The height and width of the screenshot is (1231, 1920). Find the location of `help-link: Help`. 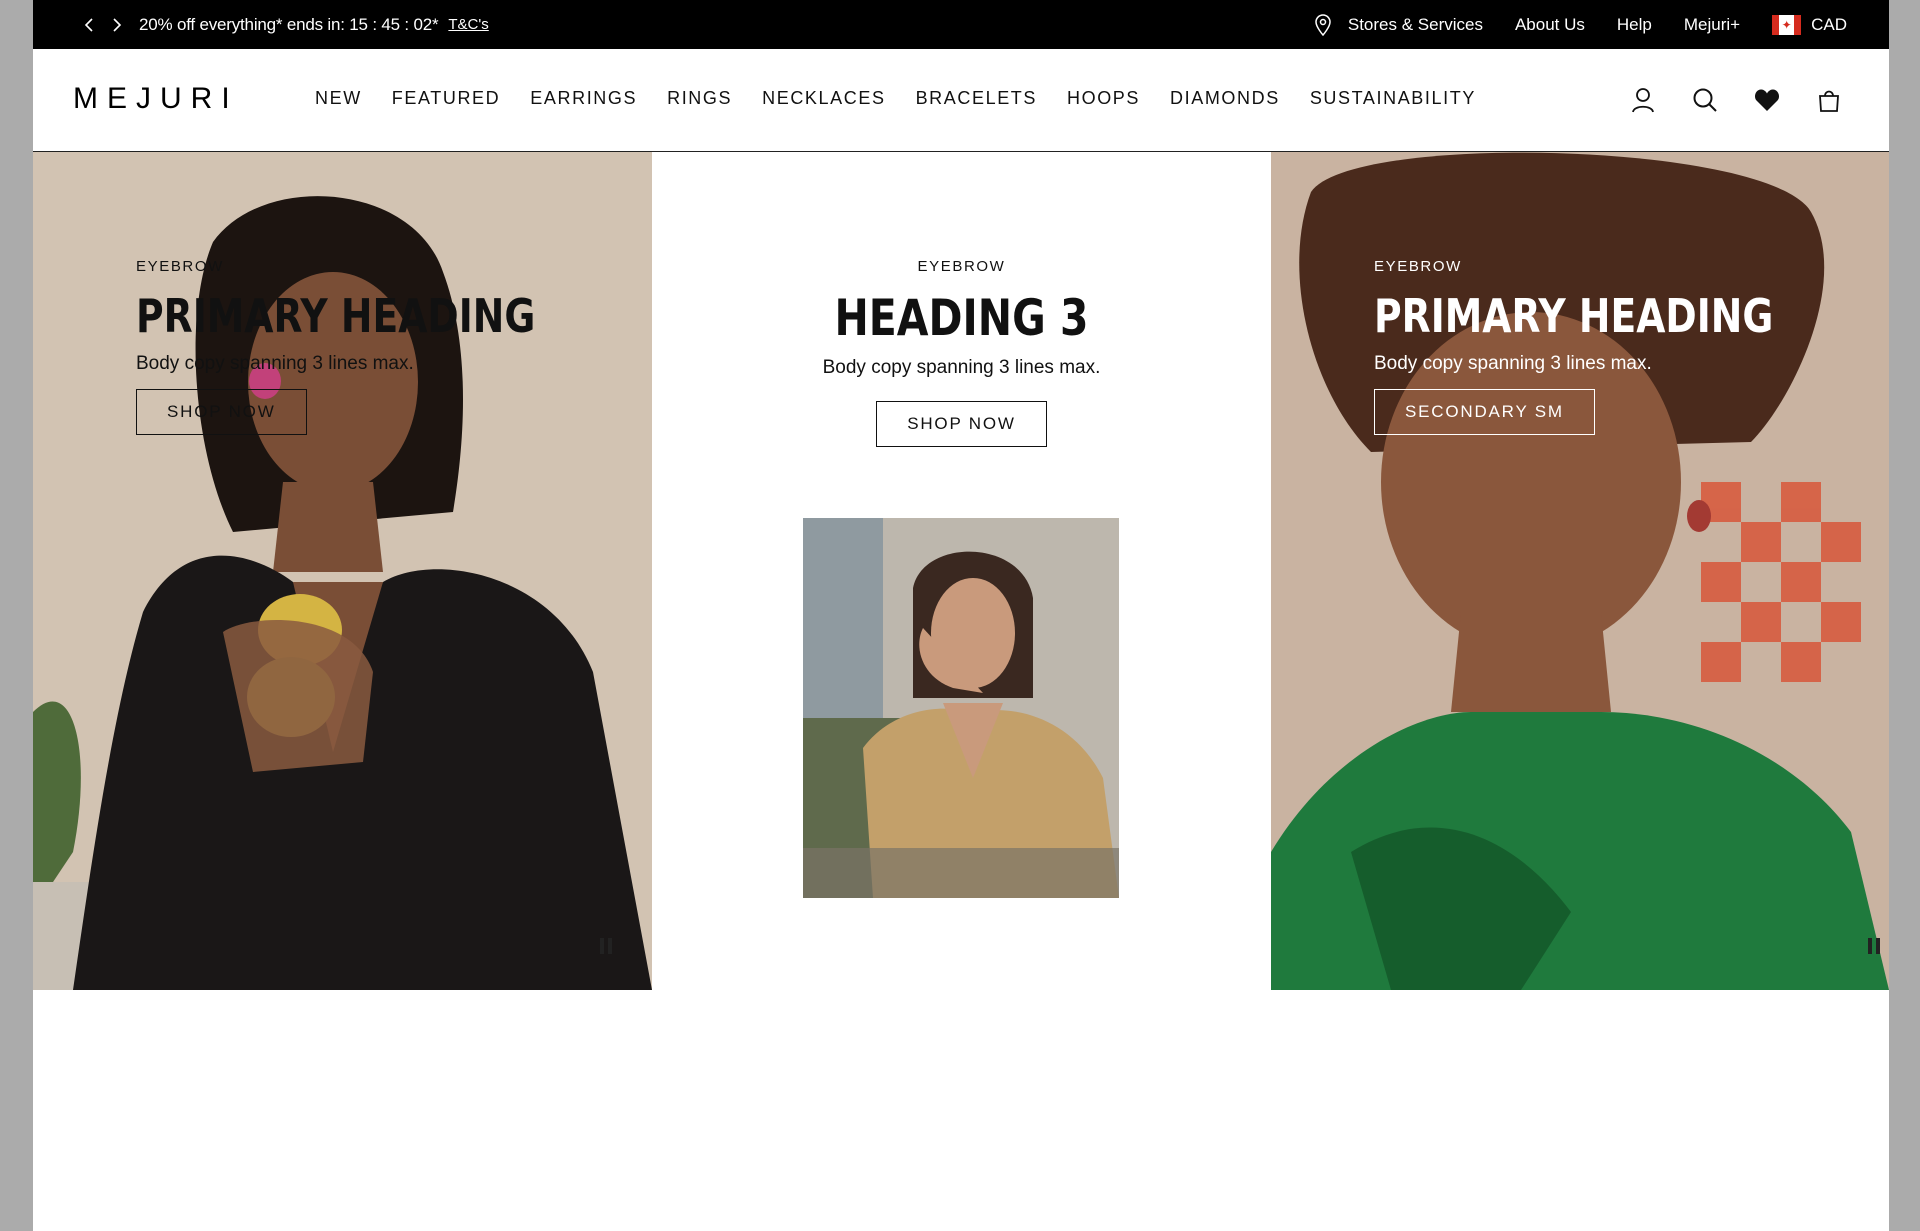

help-link: Help is located at coordinates (1634, 25).